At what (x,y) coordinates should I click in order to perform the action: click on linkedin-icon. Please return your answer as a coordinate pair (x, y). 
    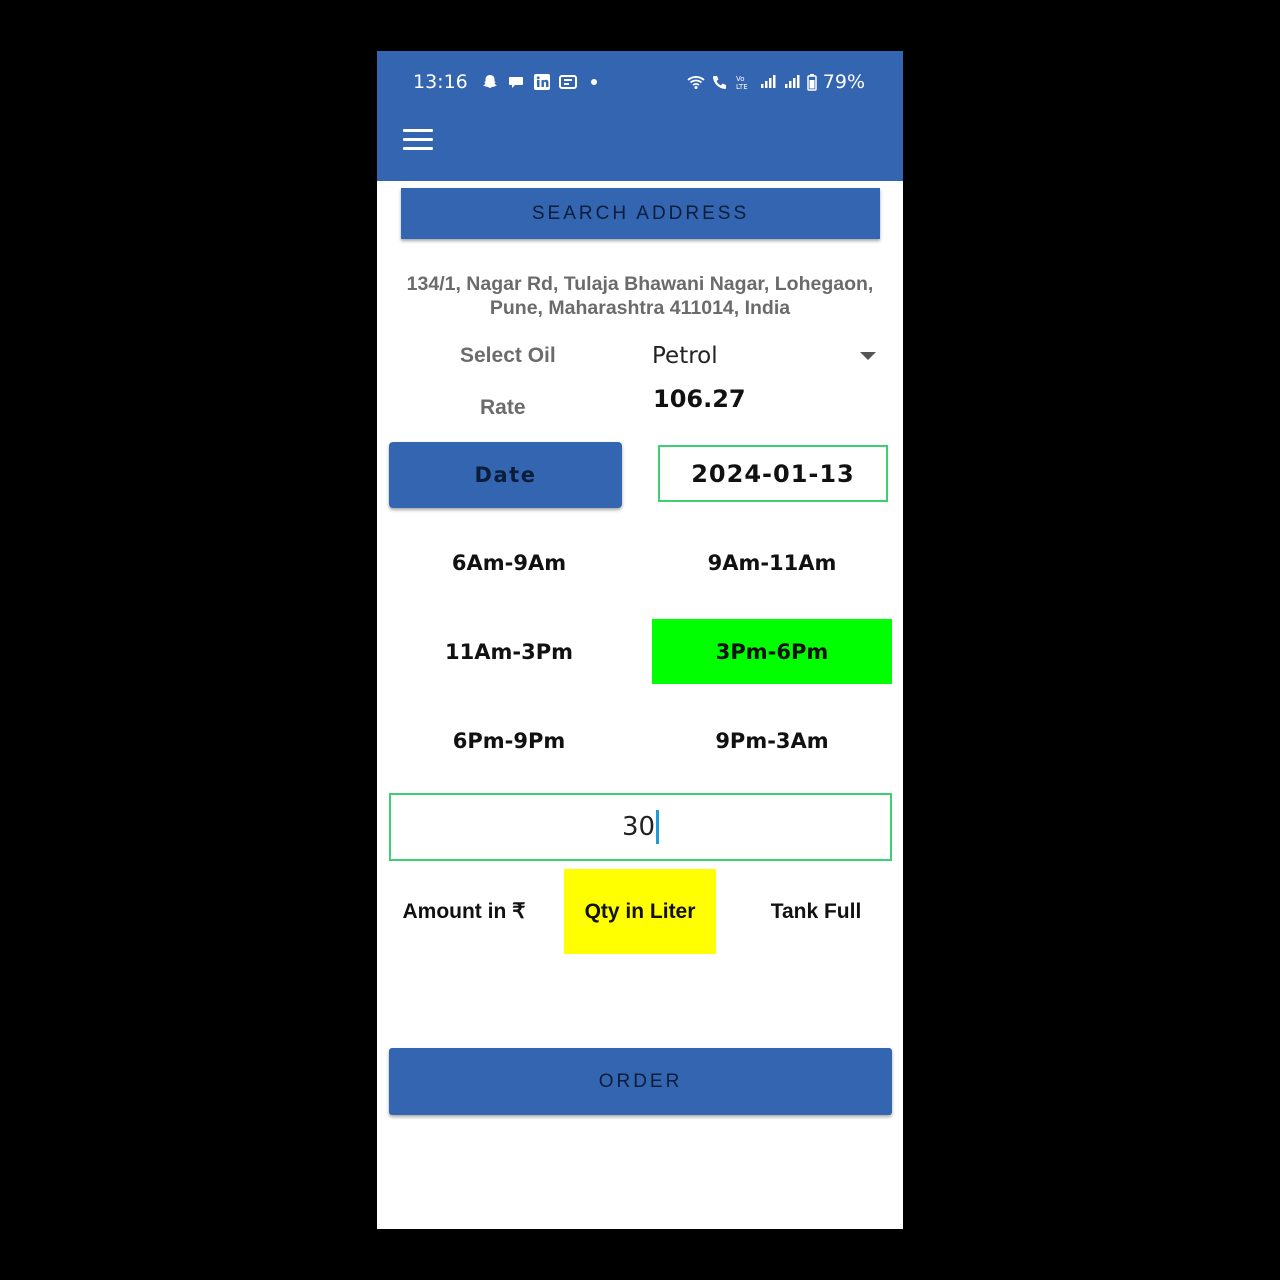
    Looking at the image, I should click on (542, 82).